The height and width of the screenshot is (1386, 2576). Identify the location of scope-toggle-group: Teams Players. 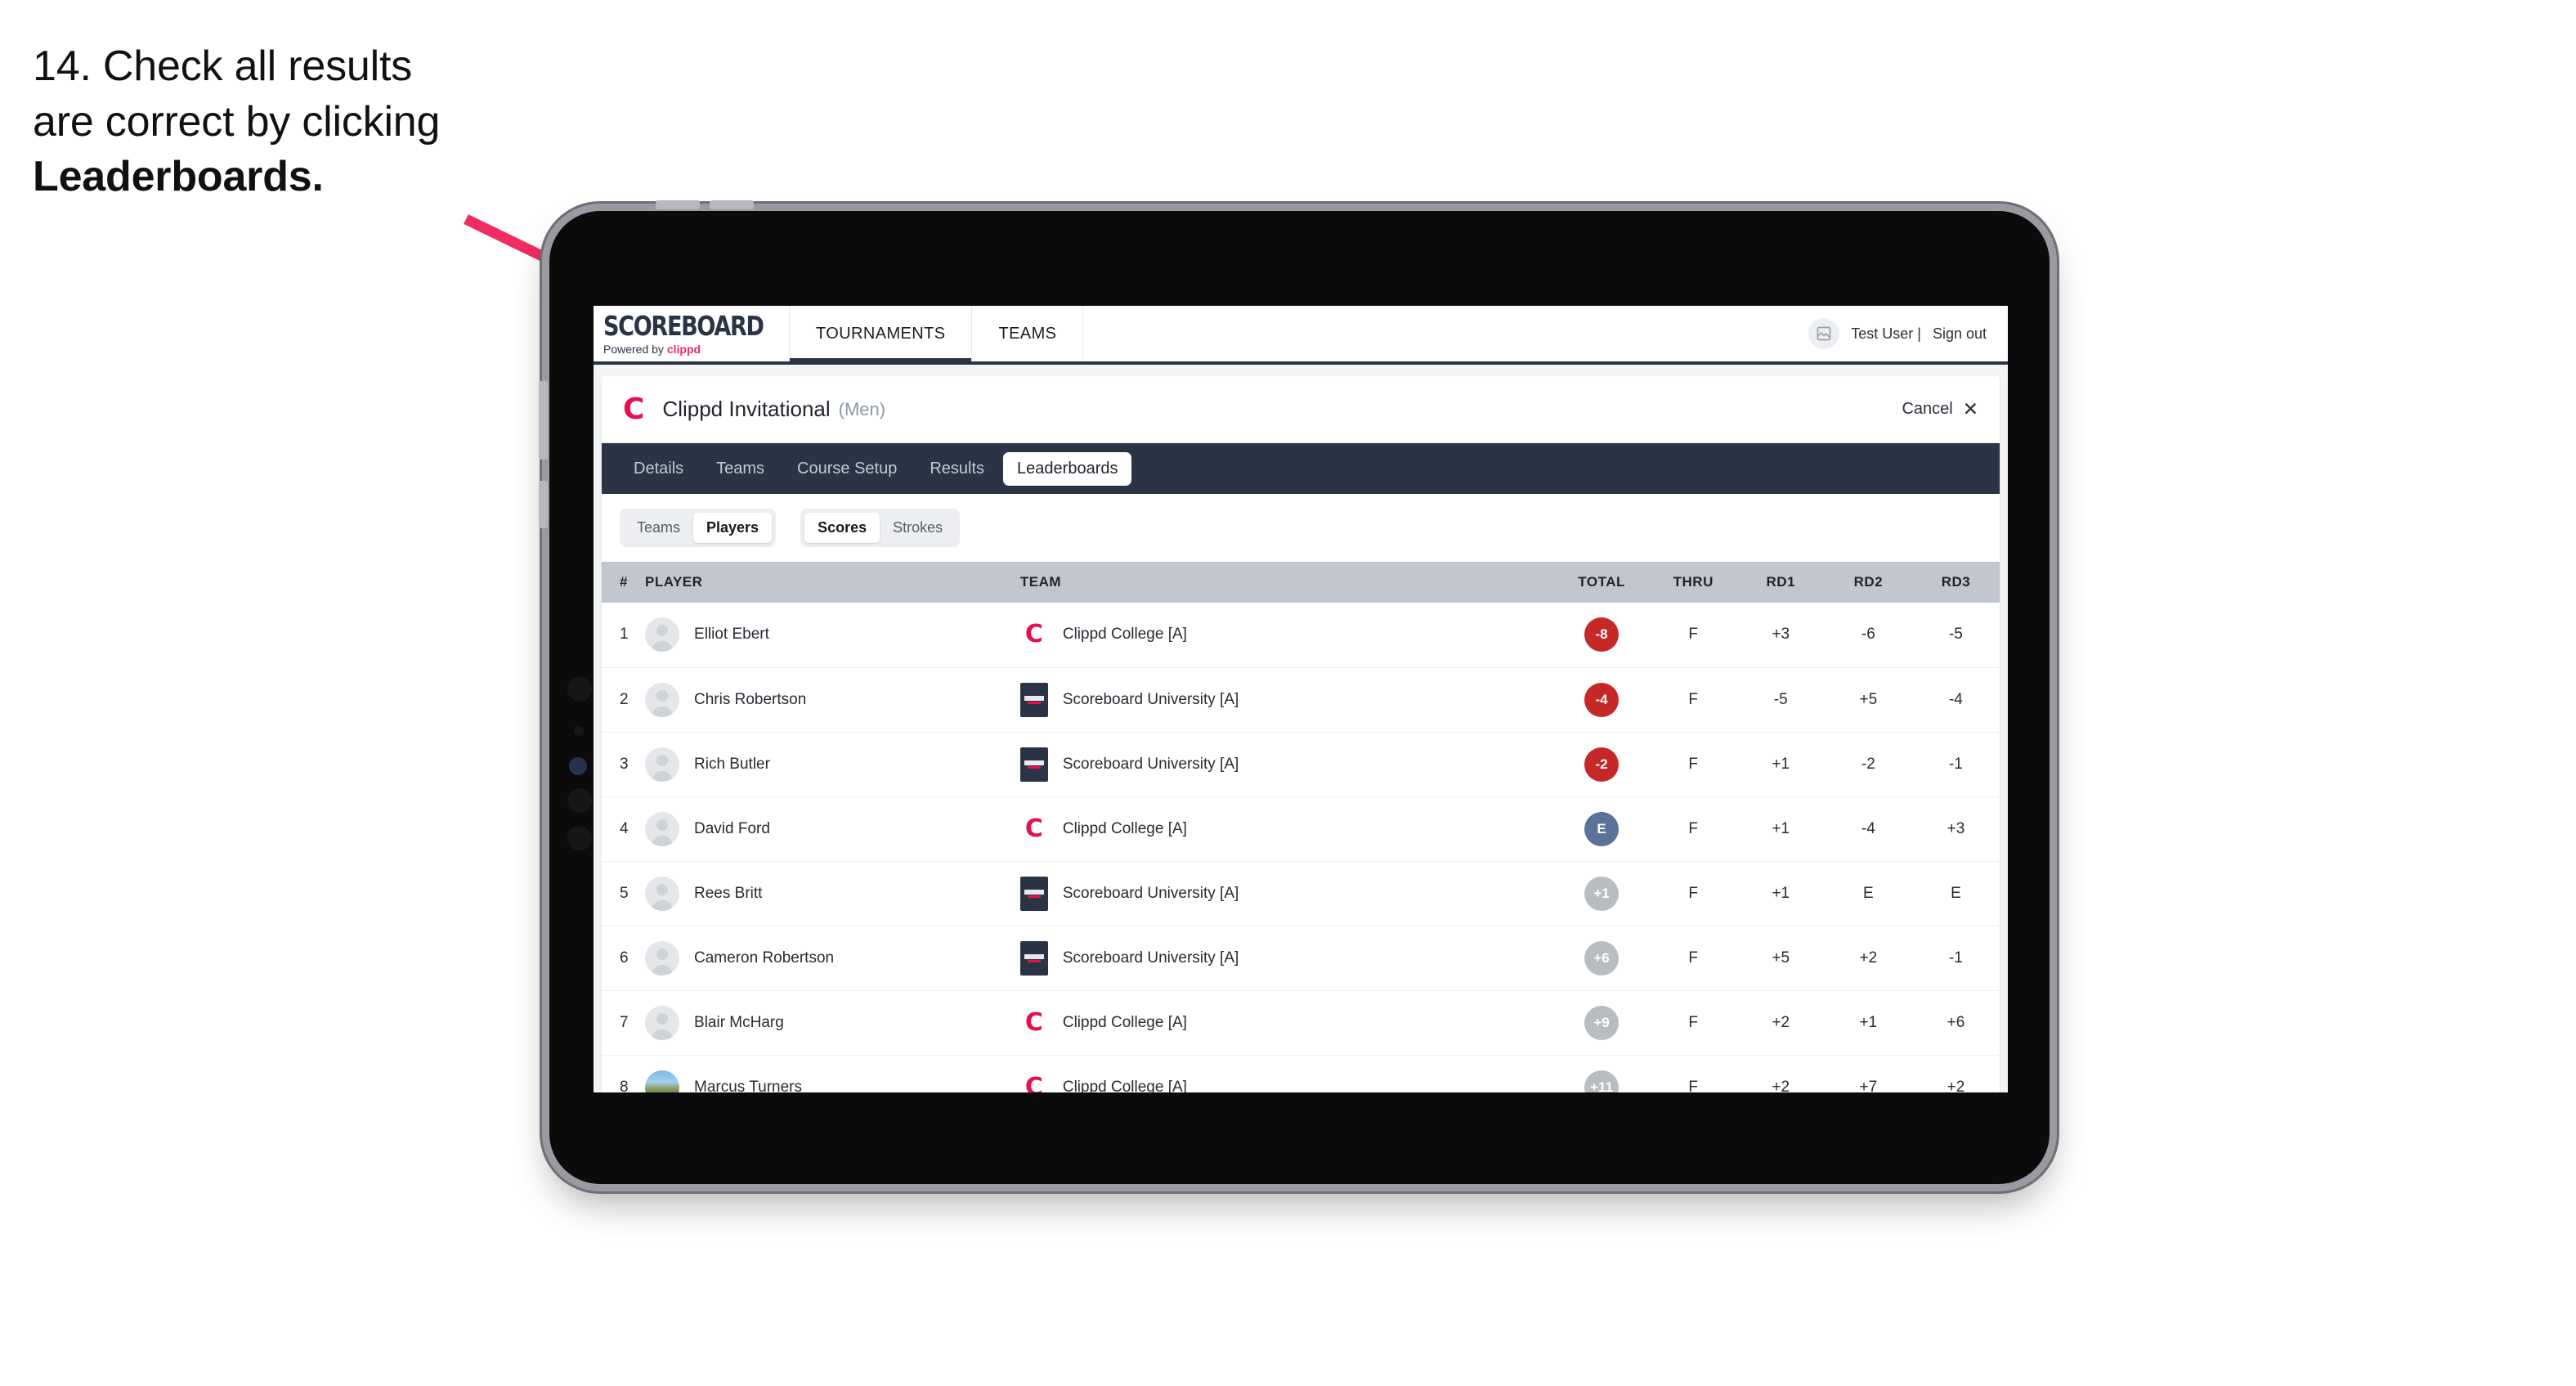
(699, 528).